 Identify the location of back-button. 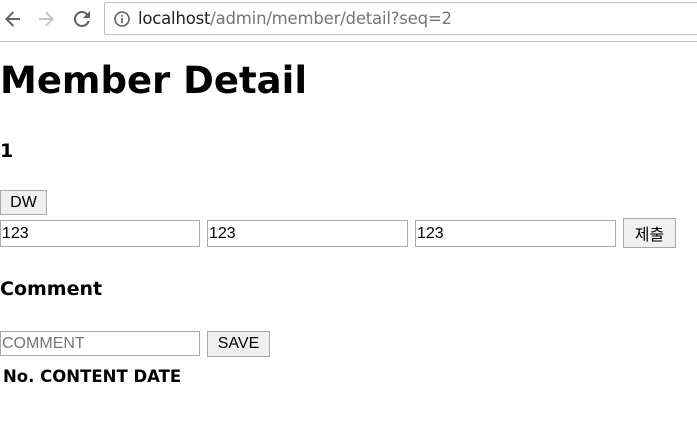
(13, 19).